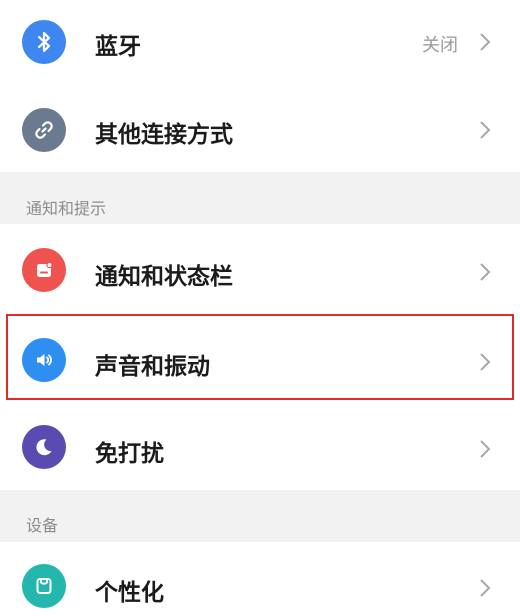  What do you see at coordinates (260, 128) in the screenshot?
I see `settings-item-other-connections: 其他连接方式` at bounding box center [260, 128].